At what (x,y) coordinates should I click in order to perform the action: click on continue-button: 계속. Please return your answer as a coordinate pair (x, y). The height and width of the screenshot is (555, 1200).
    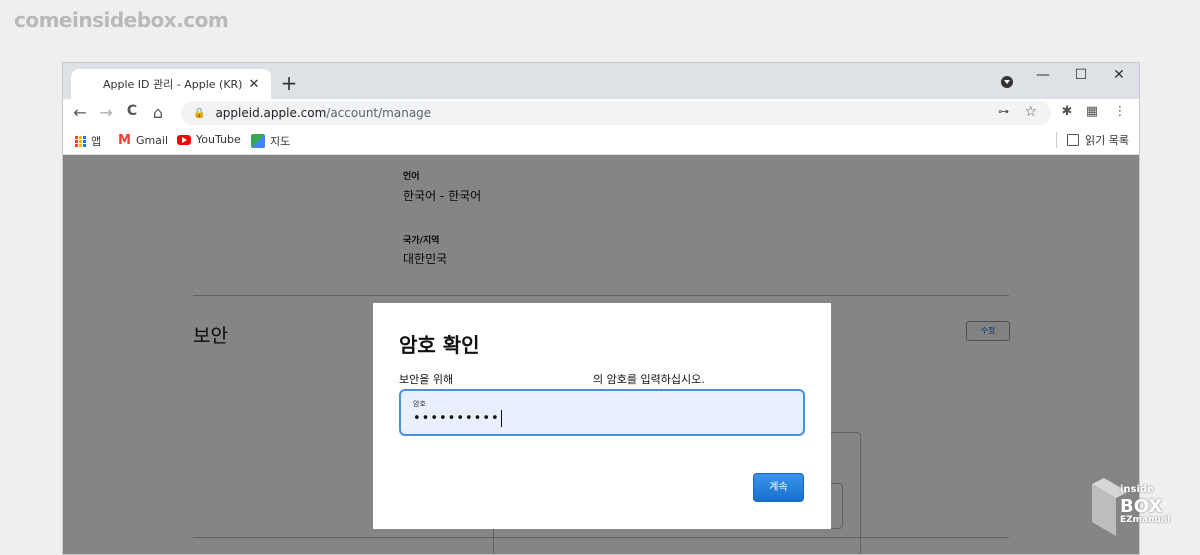
    Looking at the image, I should click on (778, 487).